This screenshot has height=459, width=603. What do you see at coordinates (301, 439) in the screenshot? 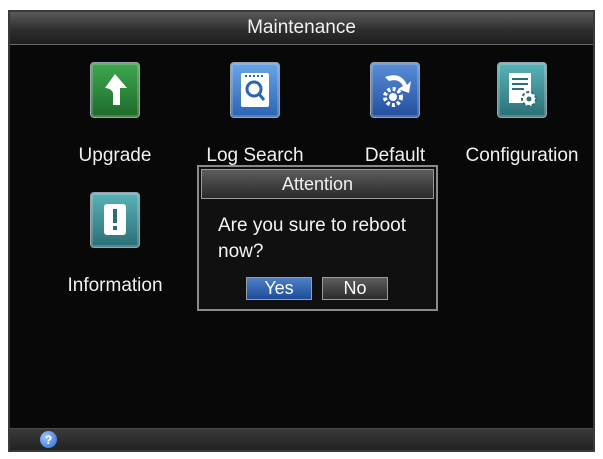
I see `status-bar: ?` at bounding box center [301, 439].